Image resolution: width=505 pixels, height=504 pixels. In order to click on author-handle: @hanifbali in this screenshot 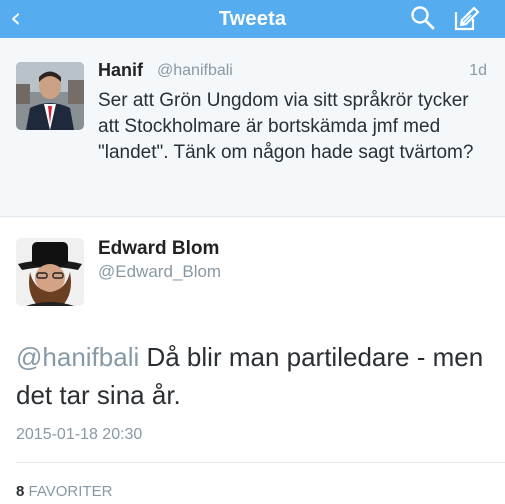, I will do `click(195, 71)`.